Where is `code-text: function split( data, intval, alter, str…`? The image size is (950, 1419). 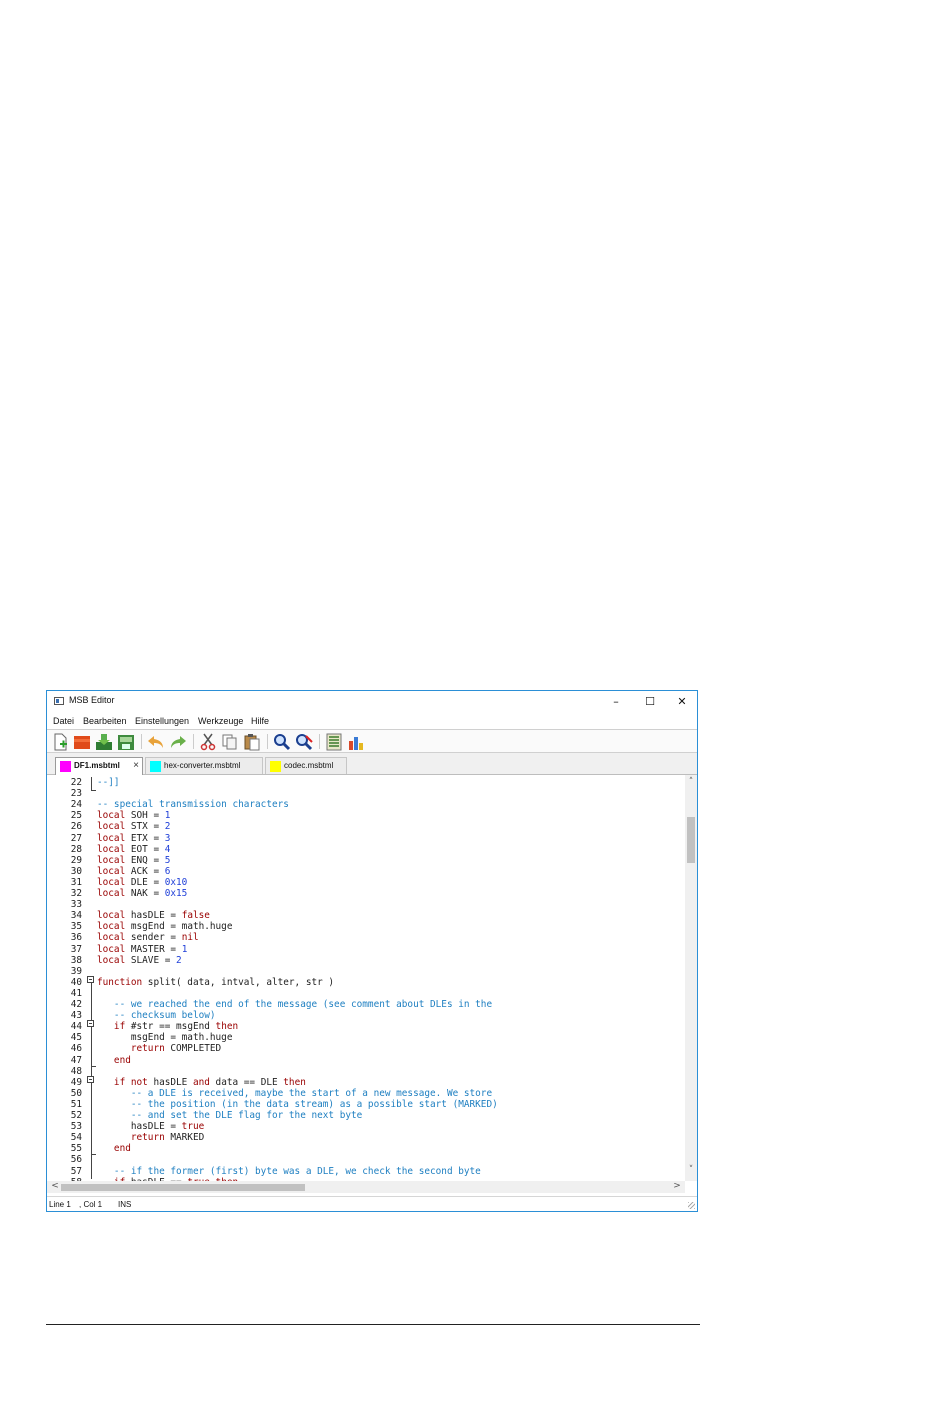 code-text: function split( data, intval, alter, str… is located at coordinates (215, 982).